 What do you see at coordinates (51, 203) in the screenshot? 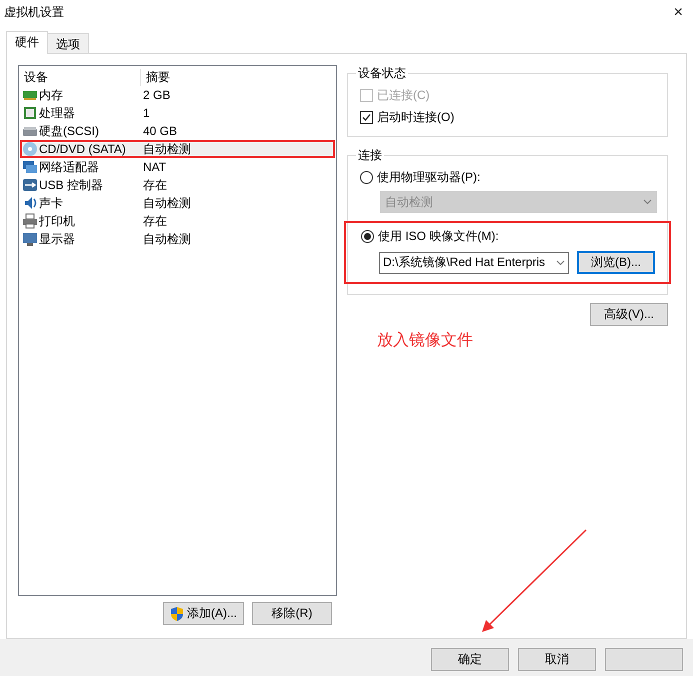
I see `device-name: 声卡` at bounding box center [51, 203].